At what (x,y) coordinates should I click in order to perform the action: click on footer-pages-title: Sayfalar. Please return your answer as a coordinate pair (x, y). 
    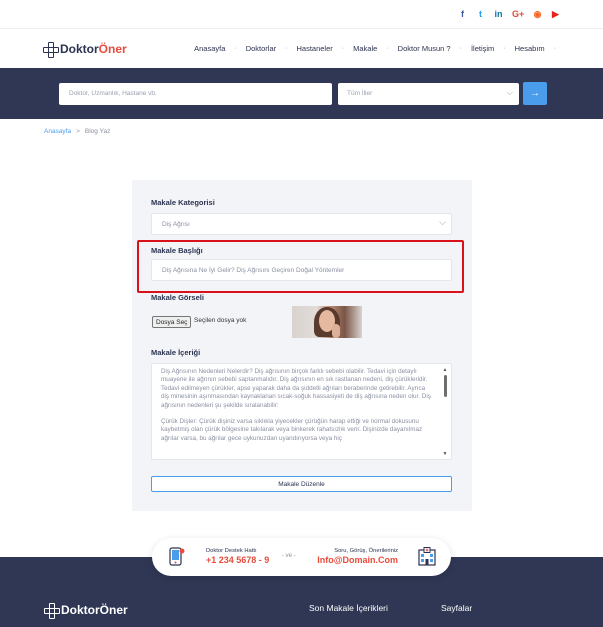
    Looking at the image, I should click on (457, 608).